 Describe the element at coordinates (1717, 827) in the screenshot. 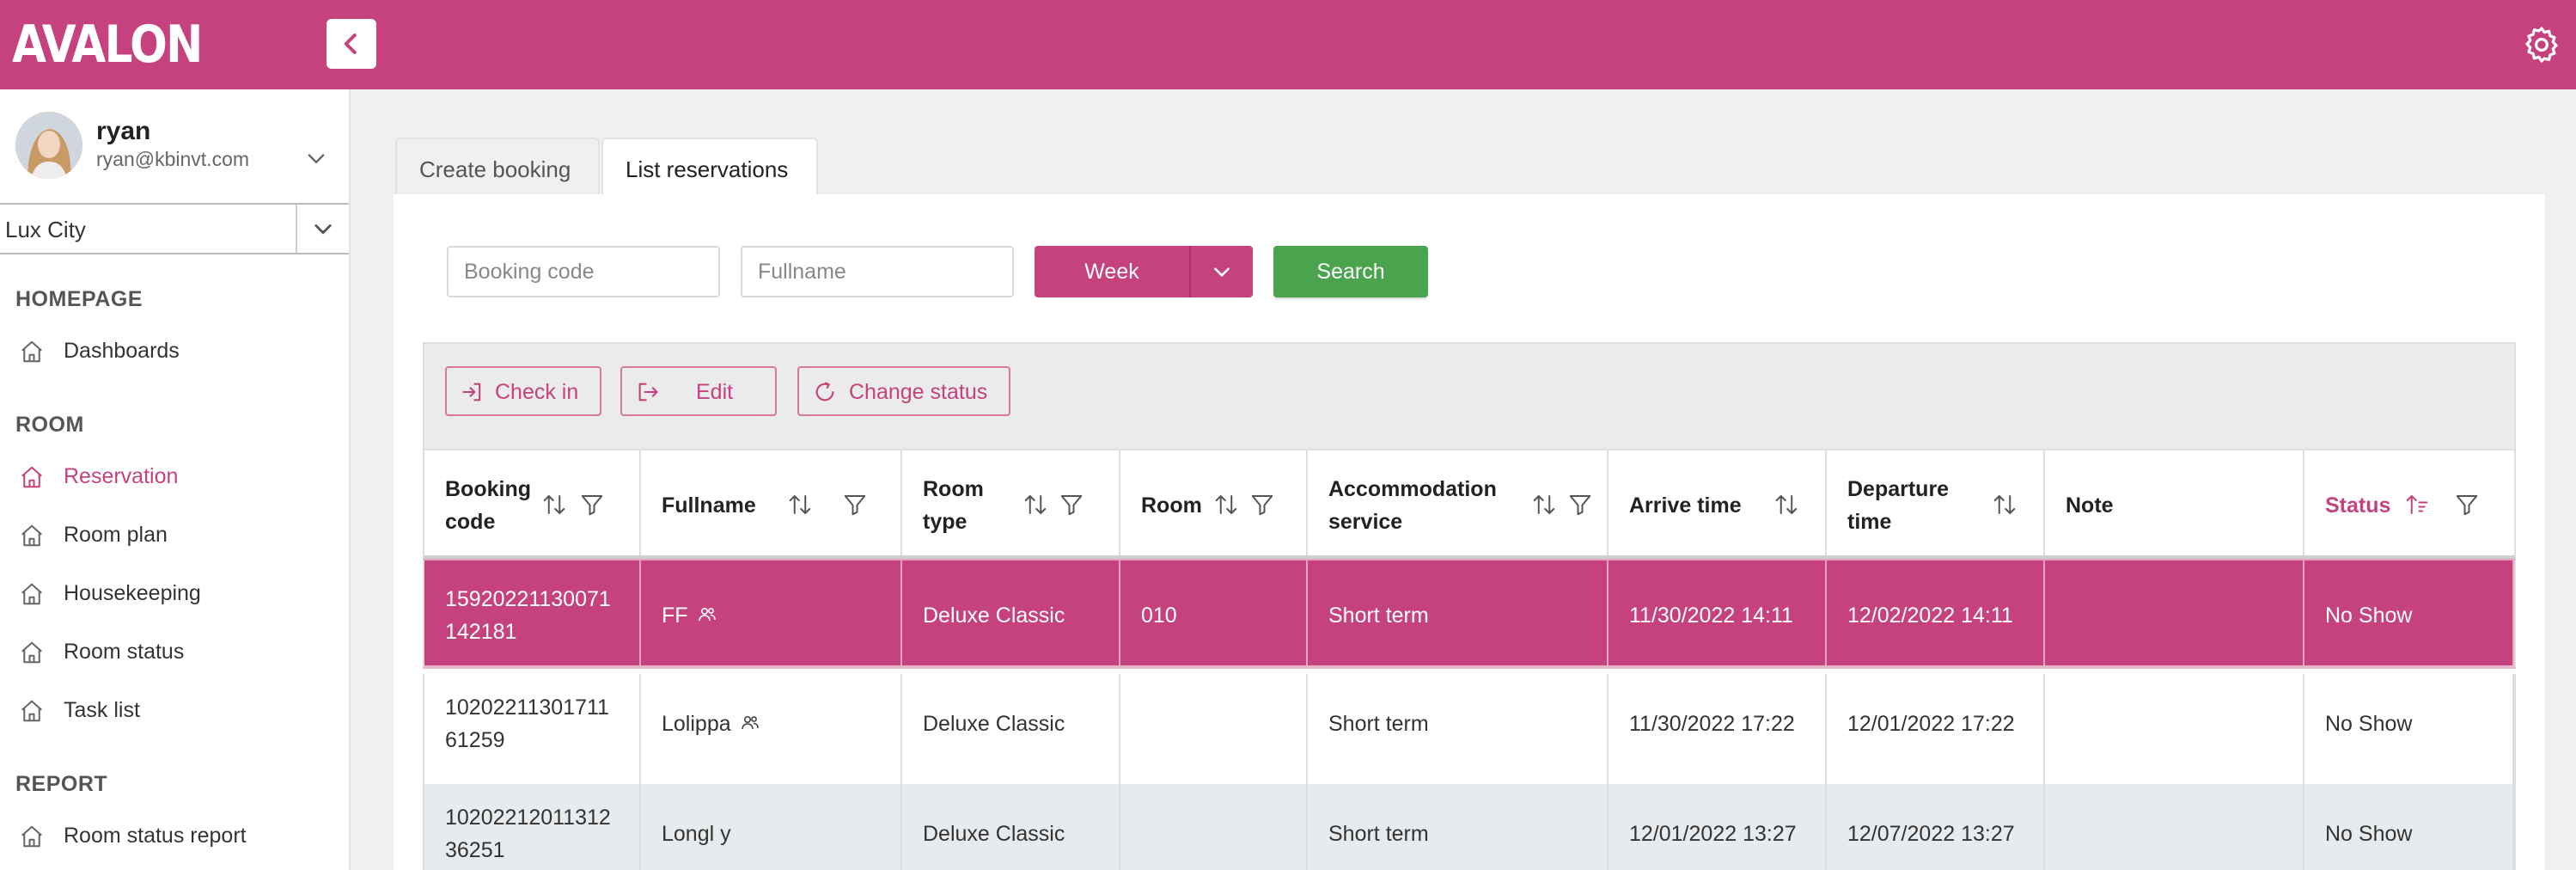

I see `cell-arrive-time: 12/01/2022 13:27` at that location.